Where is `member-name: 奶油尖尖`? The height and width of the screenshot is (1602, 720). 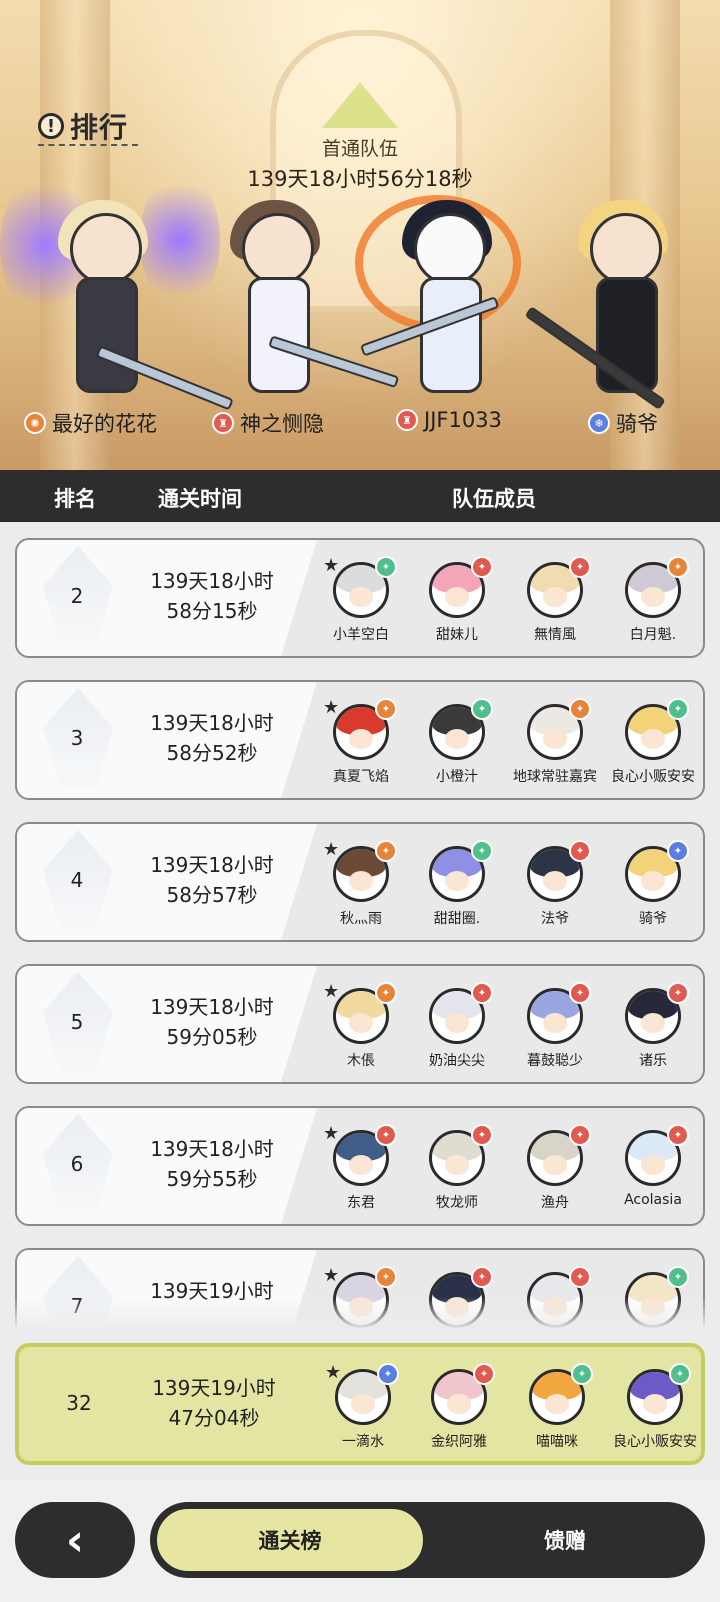 member-name: 奶油尖尖 is located at coordinates (457, 1061).